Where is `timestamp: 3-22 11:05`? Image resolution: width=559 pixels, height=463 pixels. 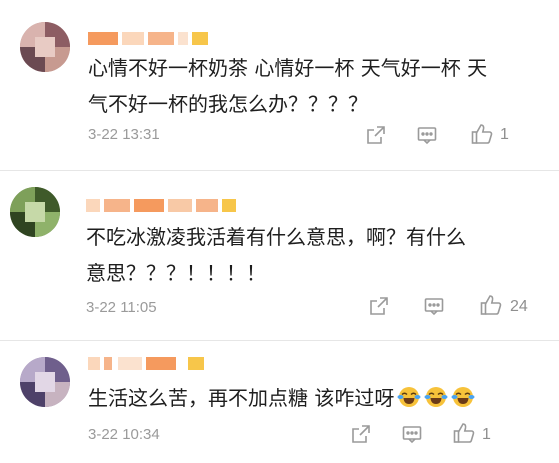
timestamp: 3-22 11:05 is located at coordinates (121, 307).